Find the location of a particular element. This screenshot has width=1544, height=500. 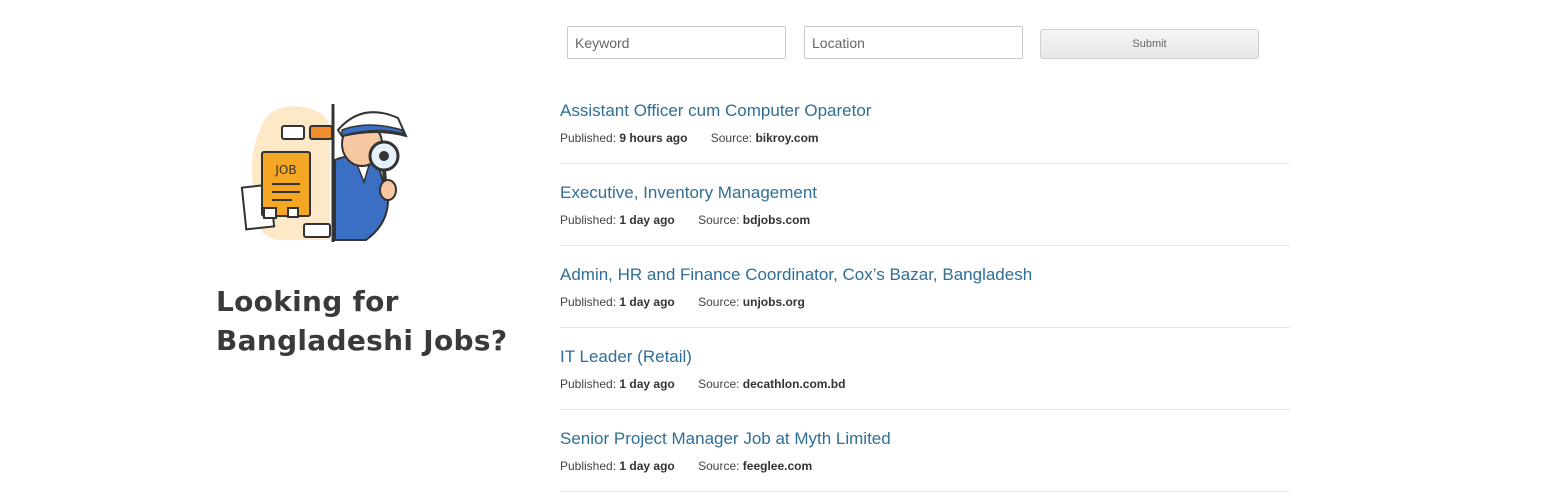

detective-job-search-icon: JOB is located at coordinates (329, 174).